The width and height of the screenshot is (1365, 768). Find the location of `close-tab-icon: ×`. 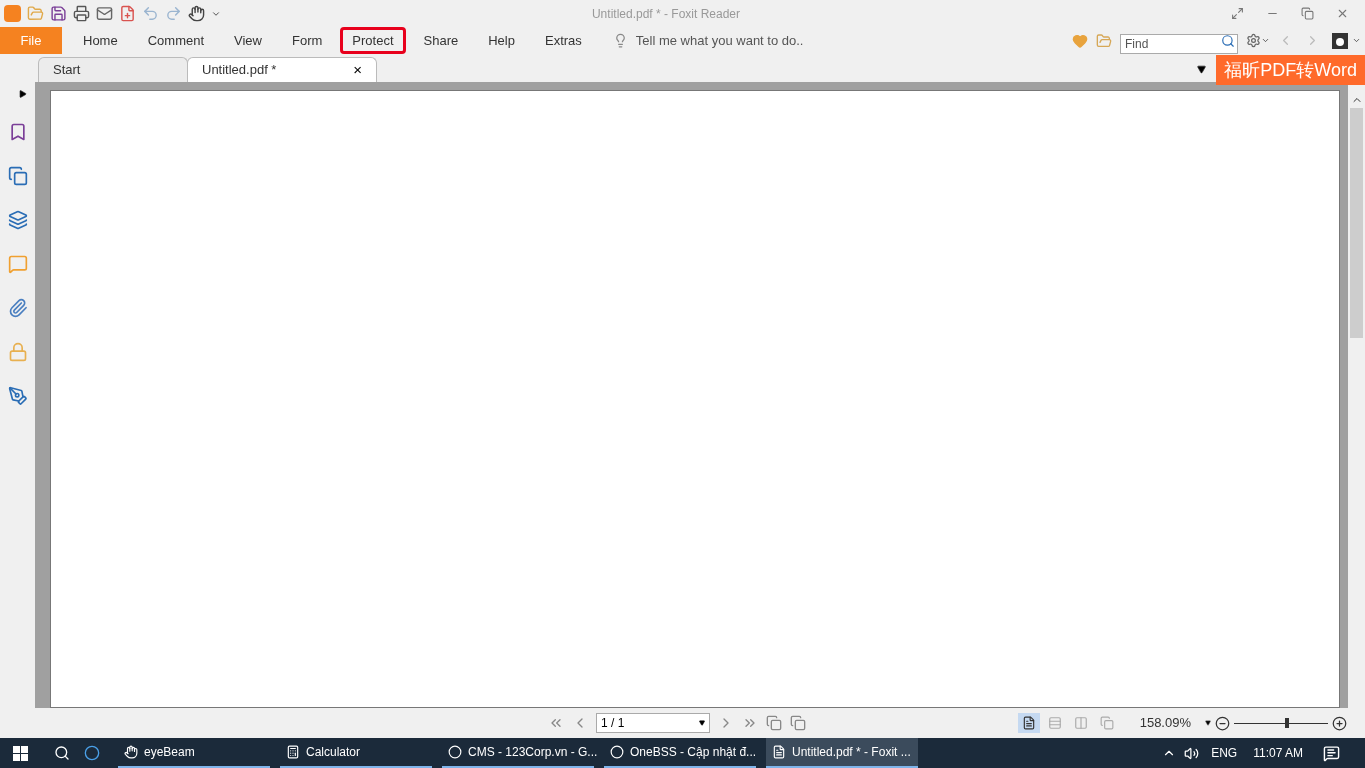

close-tab-icon: × is located at coordinates (357, 70).